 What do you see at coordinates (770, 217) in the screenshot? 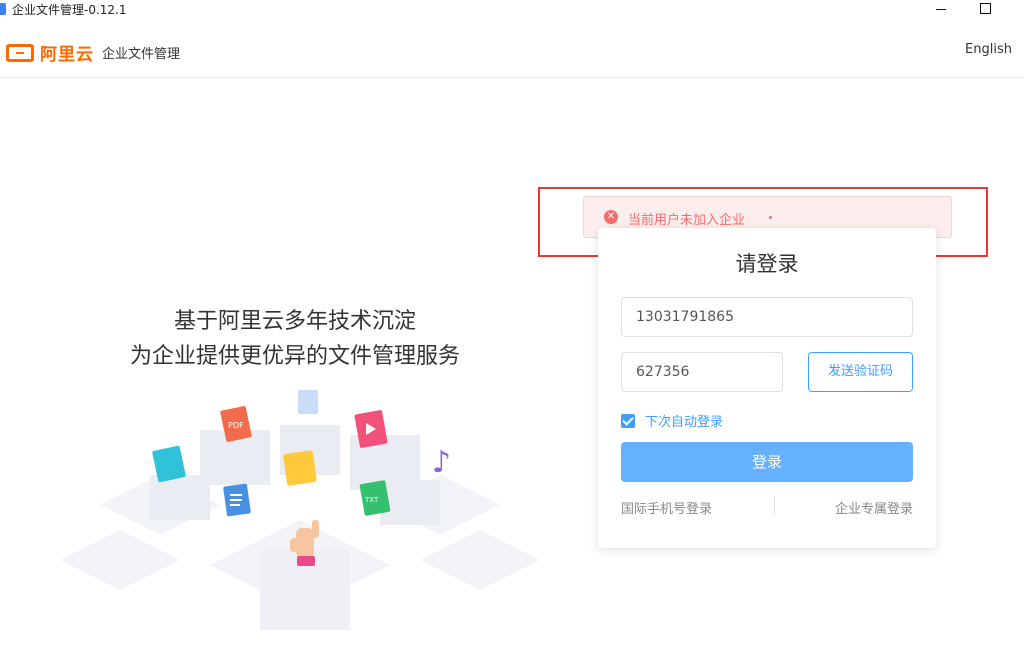
I see `alert-dot` at bounding box center [770, 217].